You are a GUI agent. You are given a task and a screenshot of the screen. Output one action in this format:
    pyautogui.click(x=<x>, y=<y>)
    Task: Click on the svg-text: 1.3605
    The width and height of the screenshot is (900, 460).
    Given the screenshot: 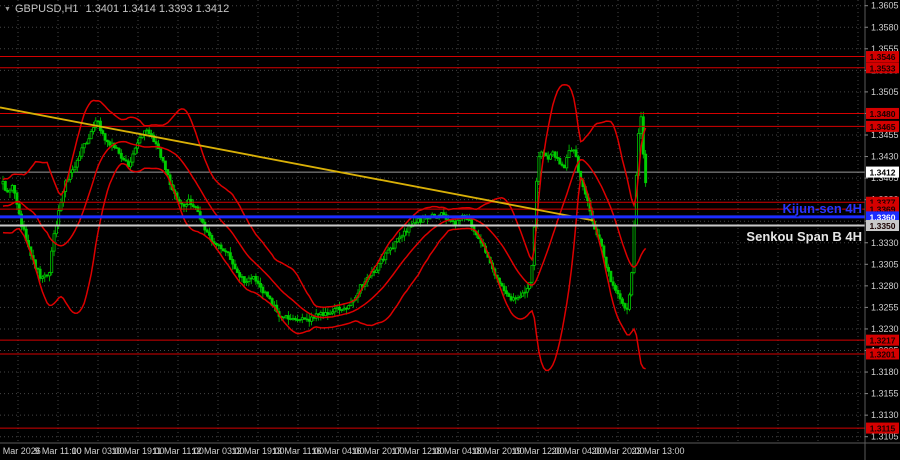 What is the action you would take?
    pyautogui.click(x=885, y=6)
    